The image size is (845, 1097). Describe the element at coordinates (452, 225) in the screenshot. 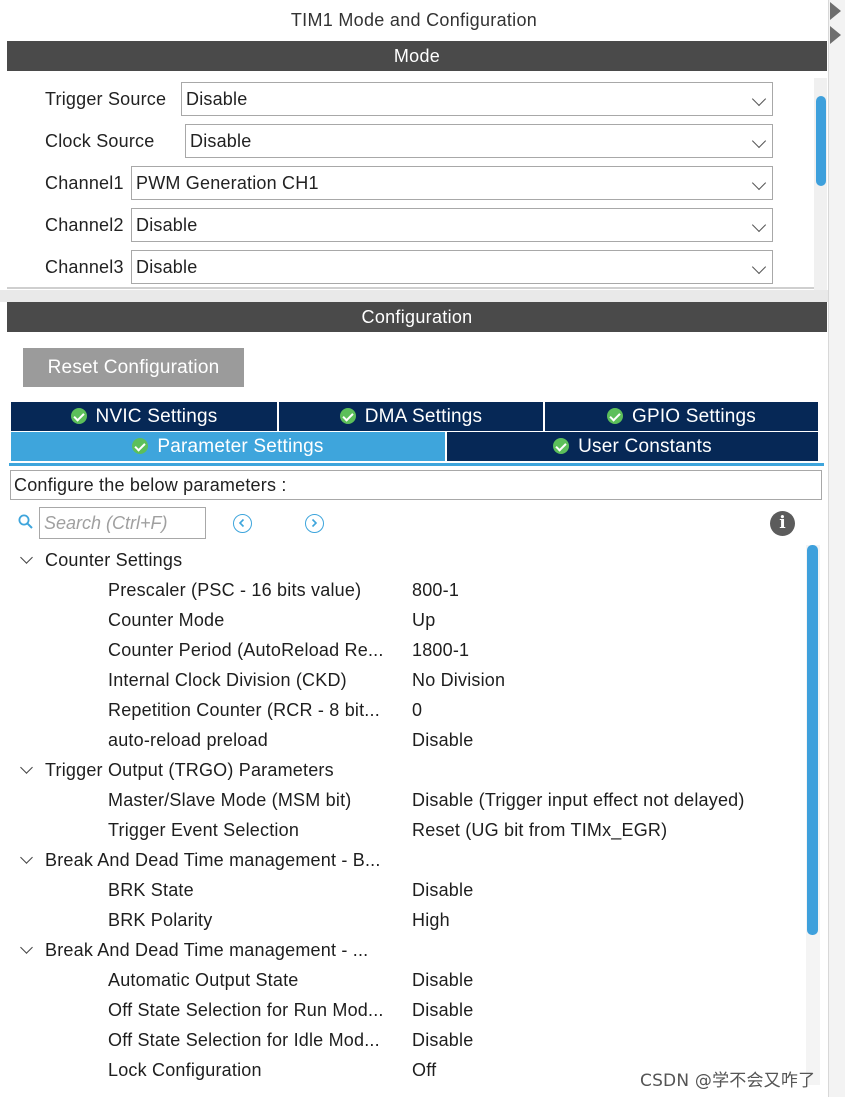

I see `channel2-select: Disable` at that location.